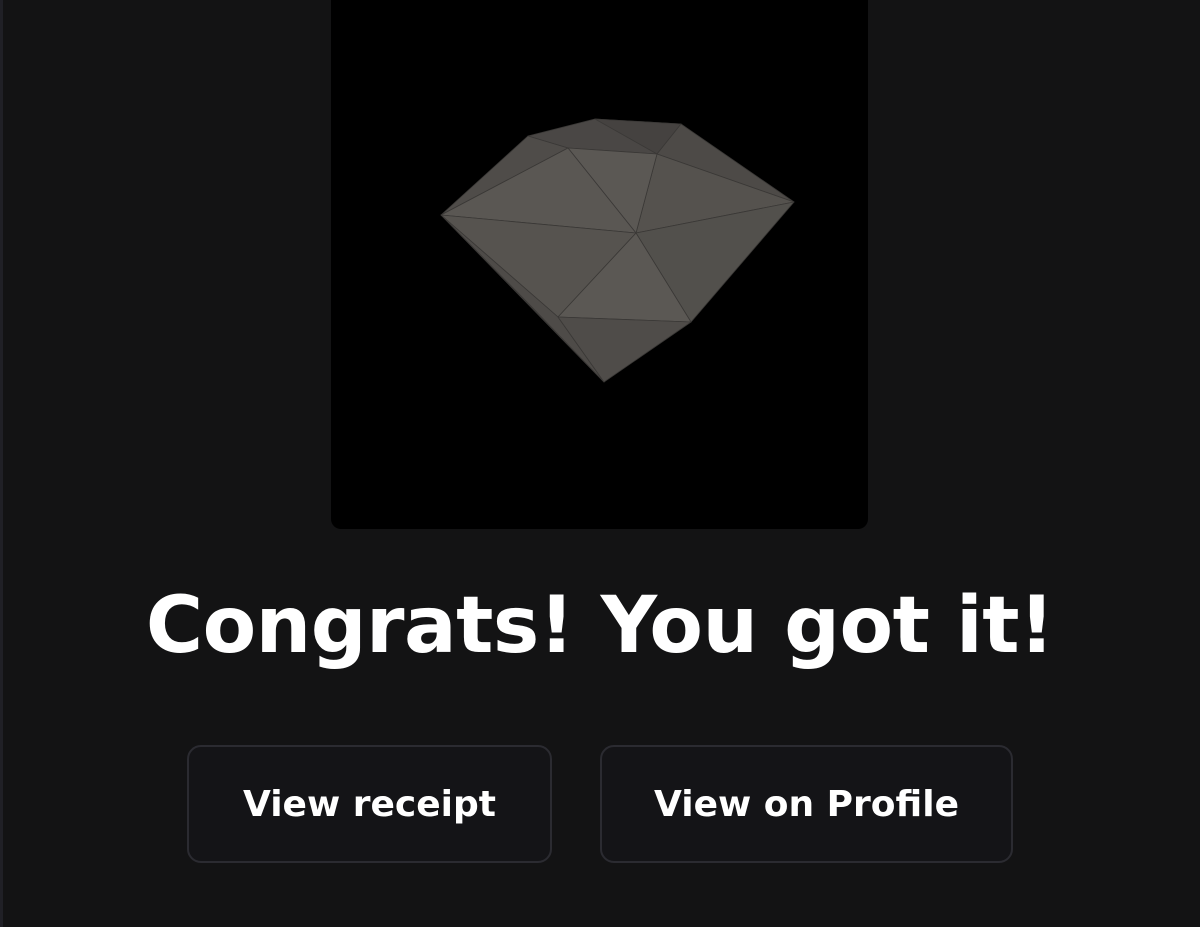 The width and height of the screenshot is (1200, 927). What do you see at coordinates (1, 463) in the screenshot?
I see `window-edge` at bounding box center [1, 463].